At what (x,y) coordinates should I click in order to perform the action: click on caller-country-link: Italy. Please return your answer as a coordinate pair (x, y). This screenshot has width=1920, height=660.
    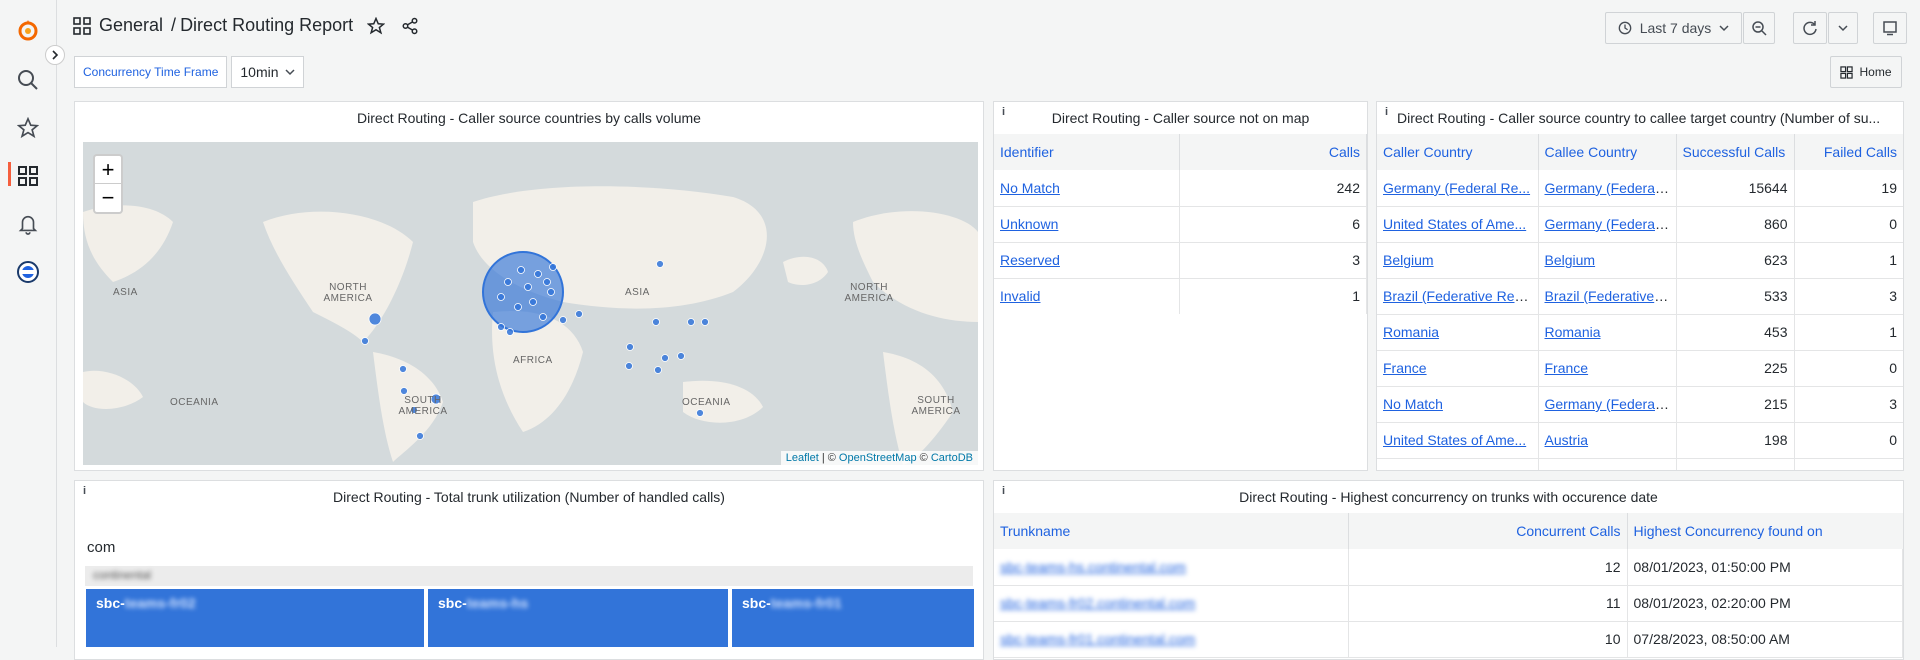
    Looking at the image, I should click on (1396, 469).